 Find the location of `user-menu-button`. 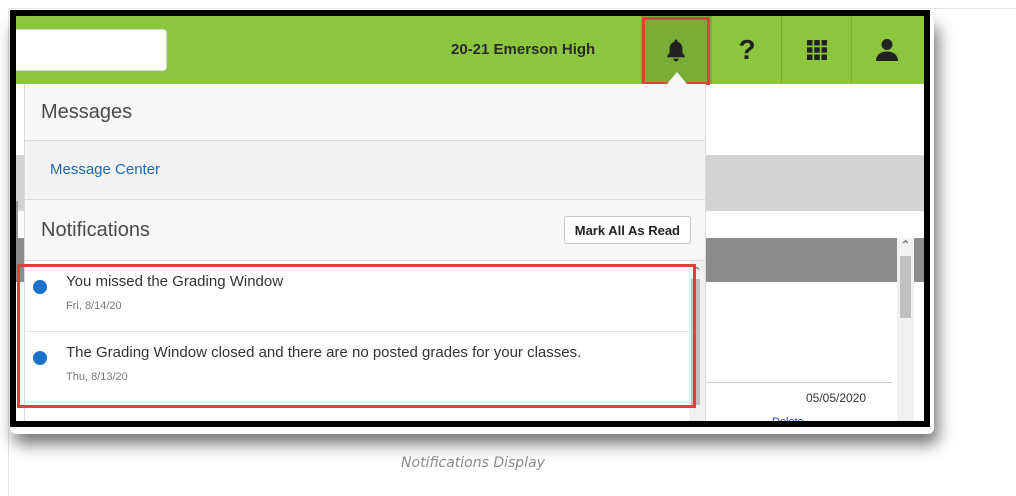

user-menu-button is located at coordinates (886, 50).